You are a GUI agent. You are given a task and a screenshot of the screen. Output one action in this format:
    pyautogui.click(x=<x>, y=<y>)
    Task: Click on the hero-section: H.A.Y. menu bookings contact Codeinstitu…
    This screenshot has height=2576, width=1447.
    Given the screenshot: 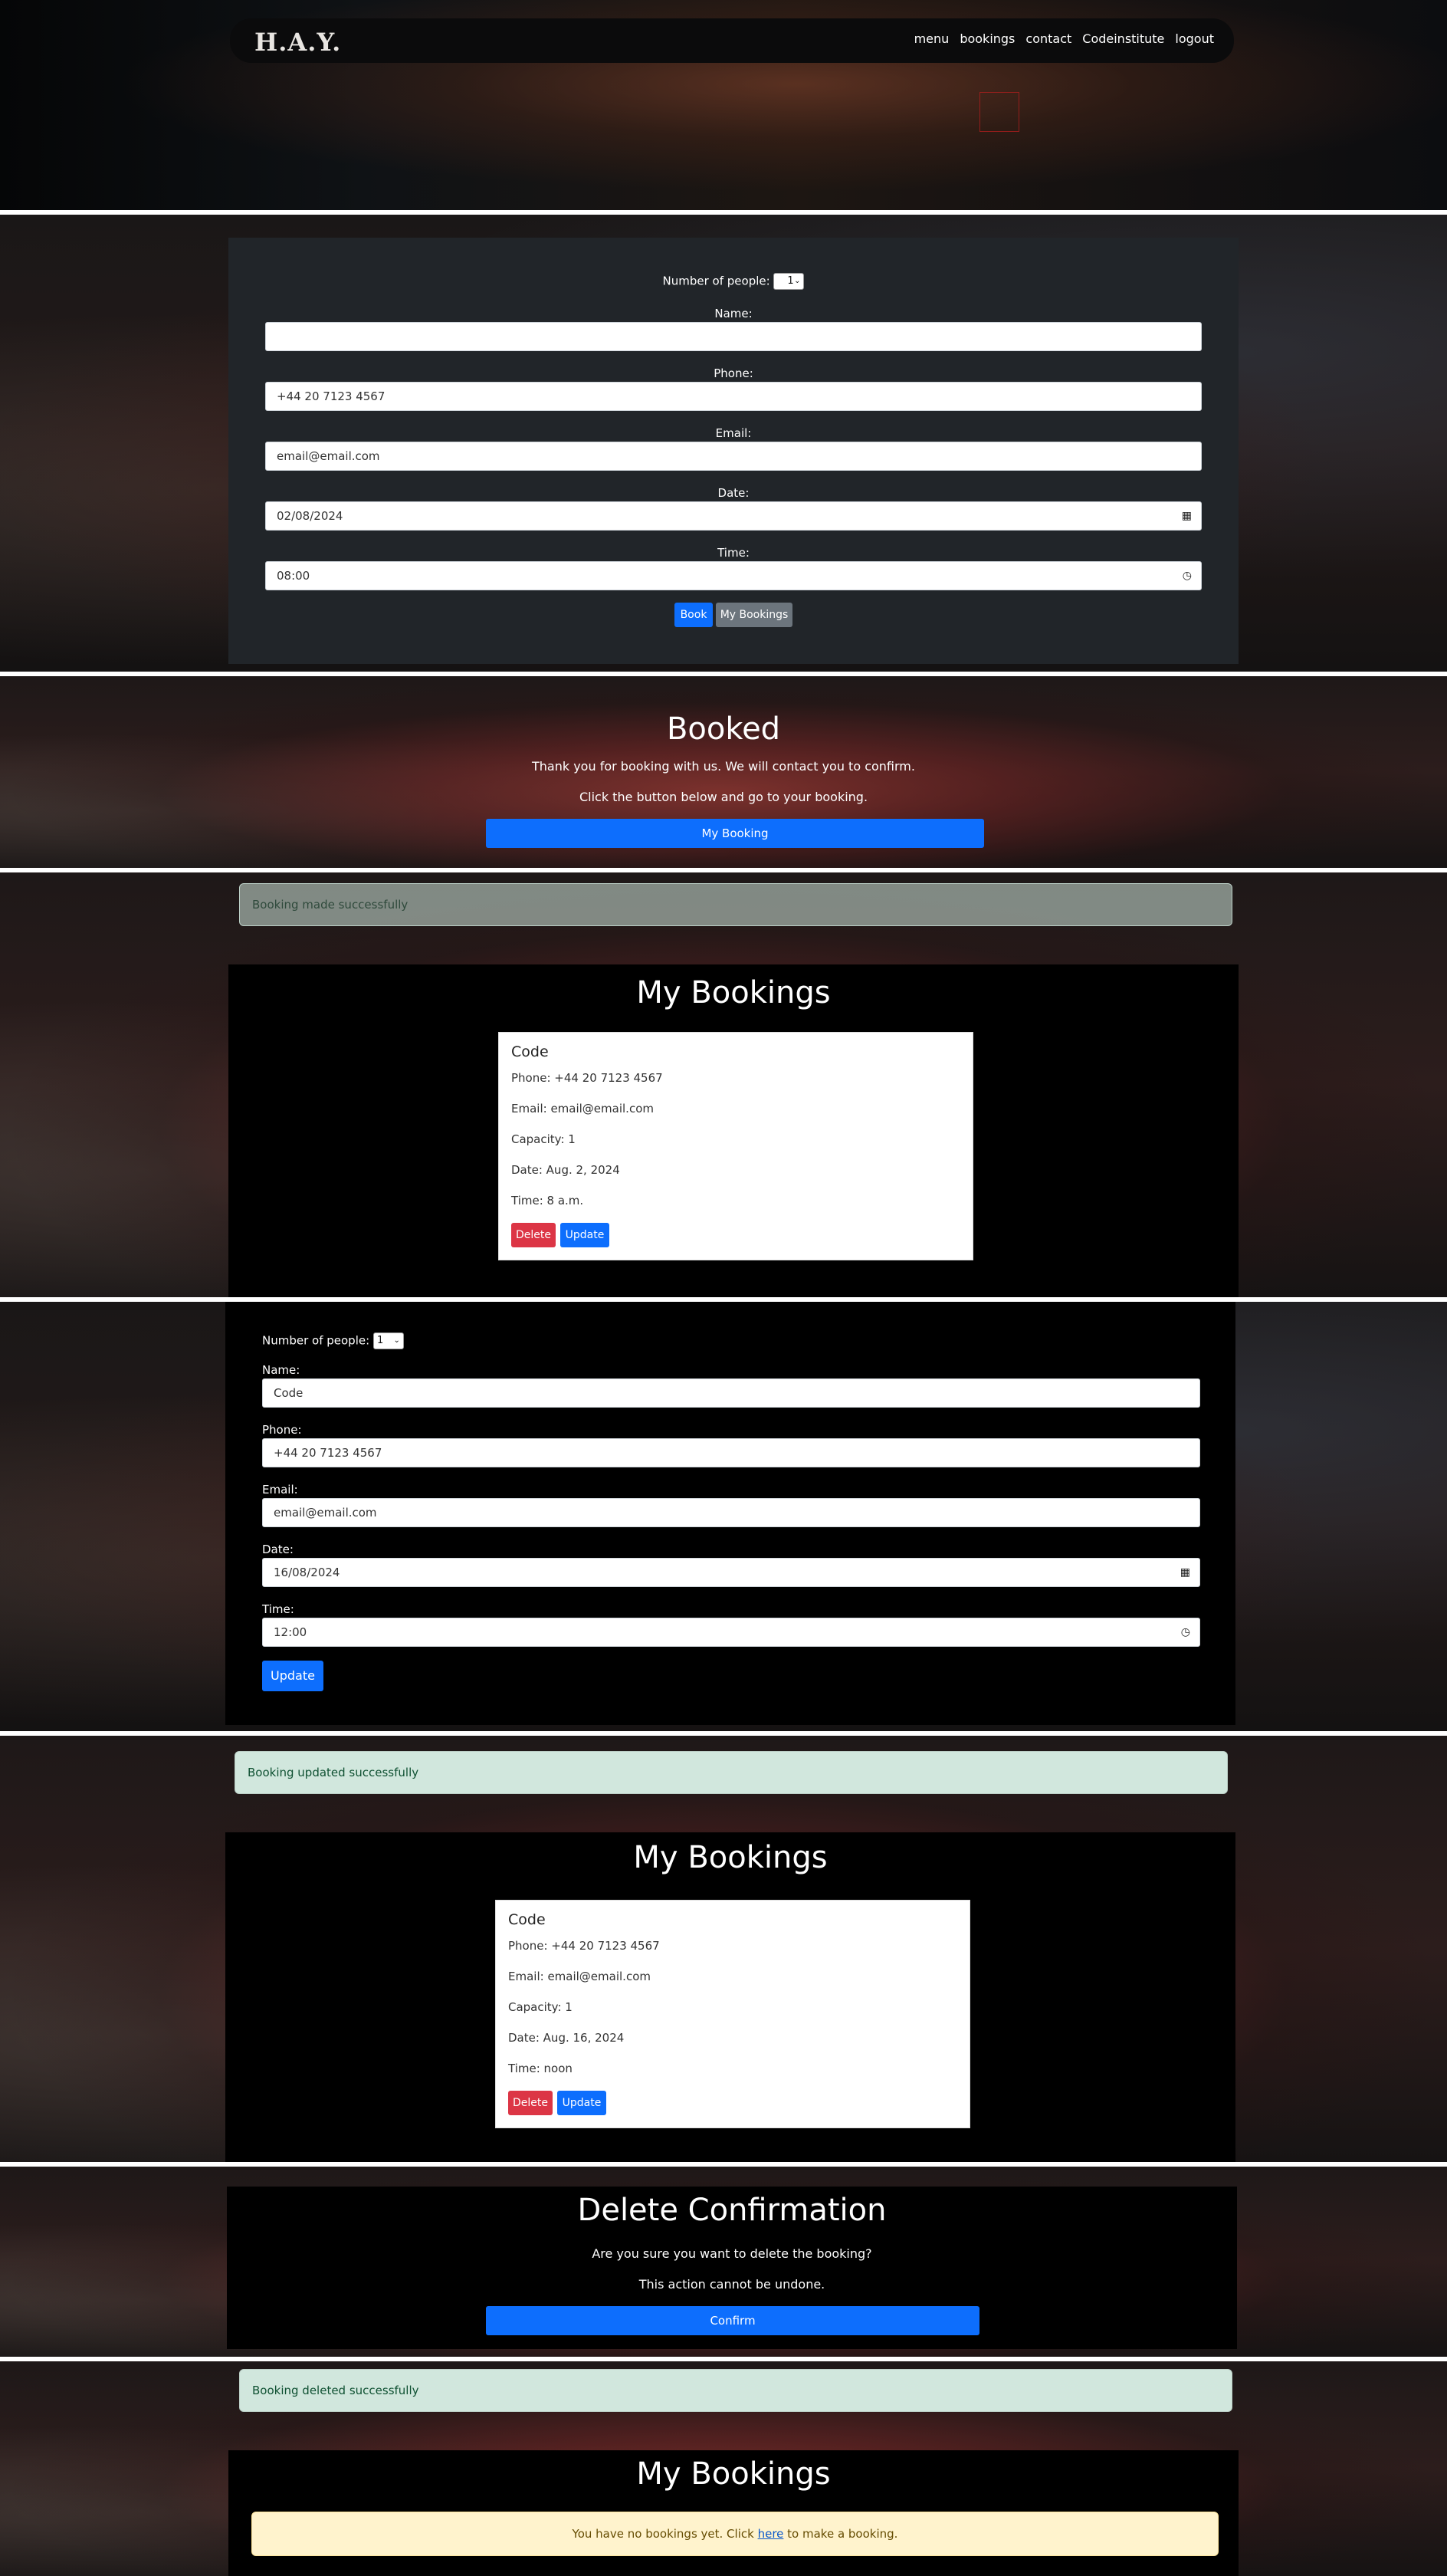 What is the action you would take?
    pyautogui.click(x=723, y=105)
    